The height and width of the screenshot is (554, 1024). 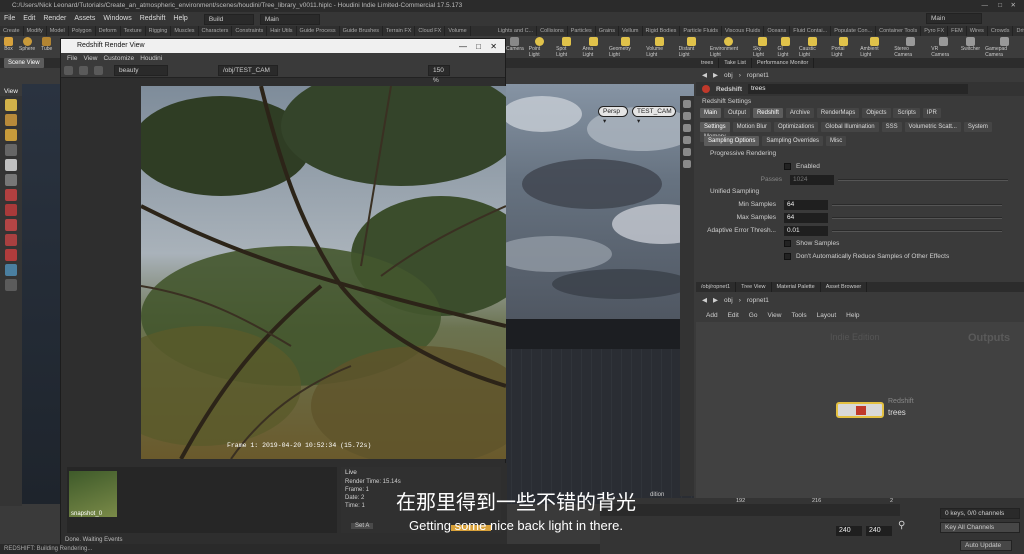 What do you see at coordinates (133, 31) in the screenshot?
I see `shelf-tab: Texture` at bounding box center [133, 31].